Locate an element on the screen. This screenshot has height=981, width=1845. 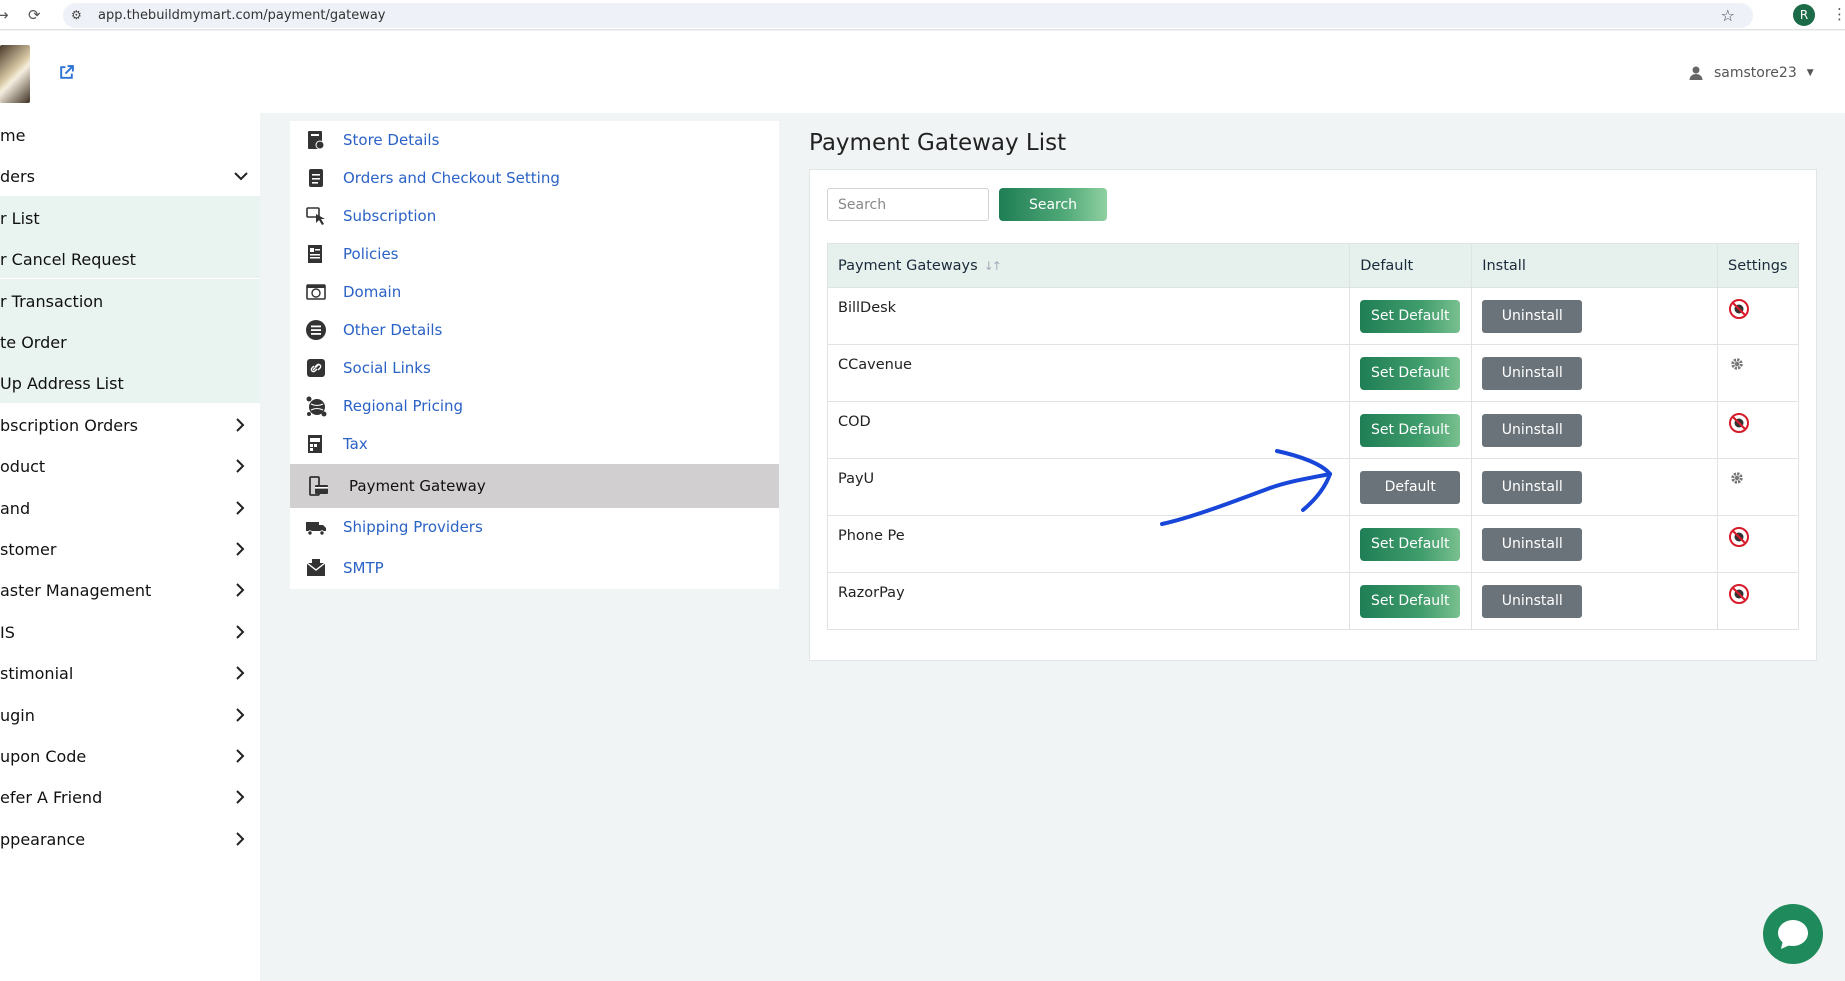
user-menu: samstore23 ▼ is located at coordinates (1751, 73).